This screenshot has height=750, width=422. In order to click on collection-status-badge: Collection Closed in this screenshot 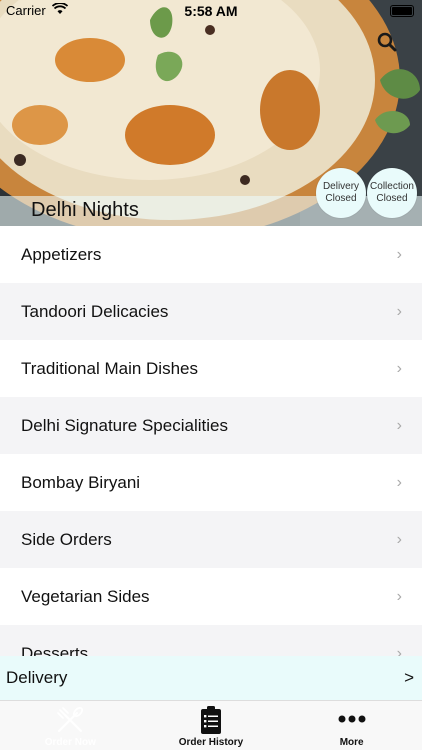, I will do `click(392, 193)`.